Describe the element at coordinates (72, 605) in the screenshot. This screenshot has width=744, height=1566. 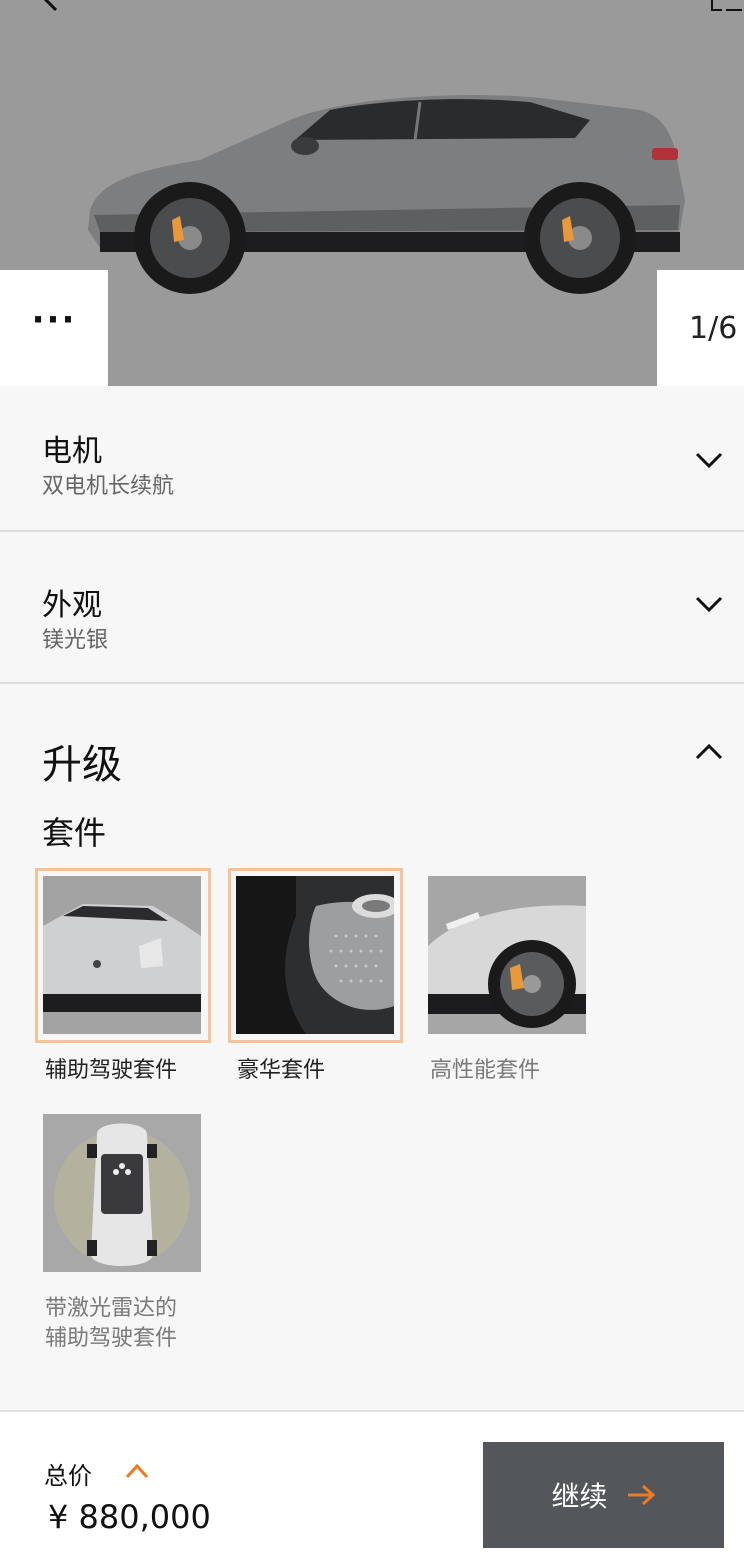
I see `exterior-title: 外观` at that location.